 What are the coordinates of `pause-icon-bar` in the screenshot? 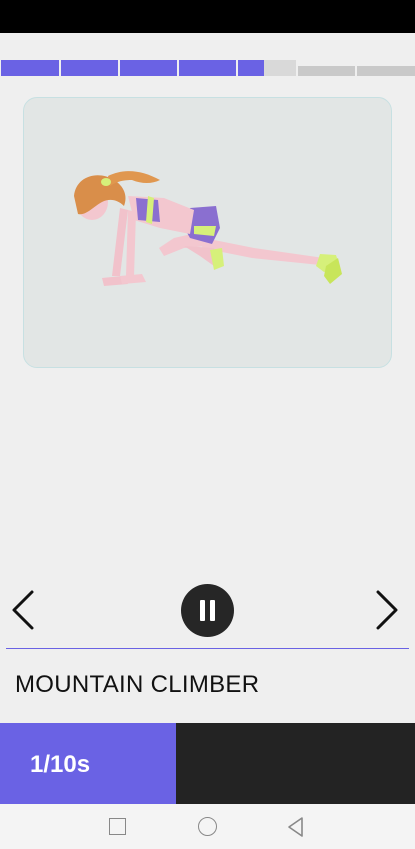 It's located at (212, 610).